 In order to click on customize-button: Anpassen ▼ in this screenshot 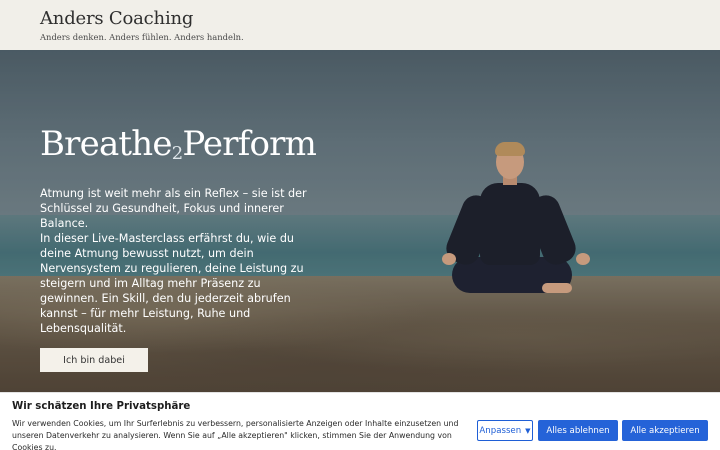, I will do `click(505, 430)`.